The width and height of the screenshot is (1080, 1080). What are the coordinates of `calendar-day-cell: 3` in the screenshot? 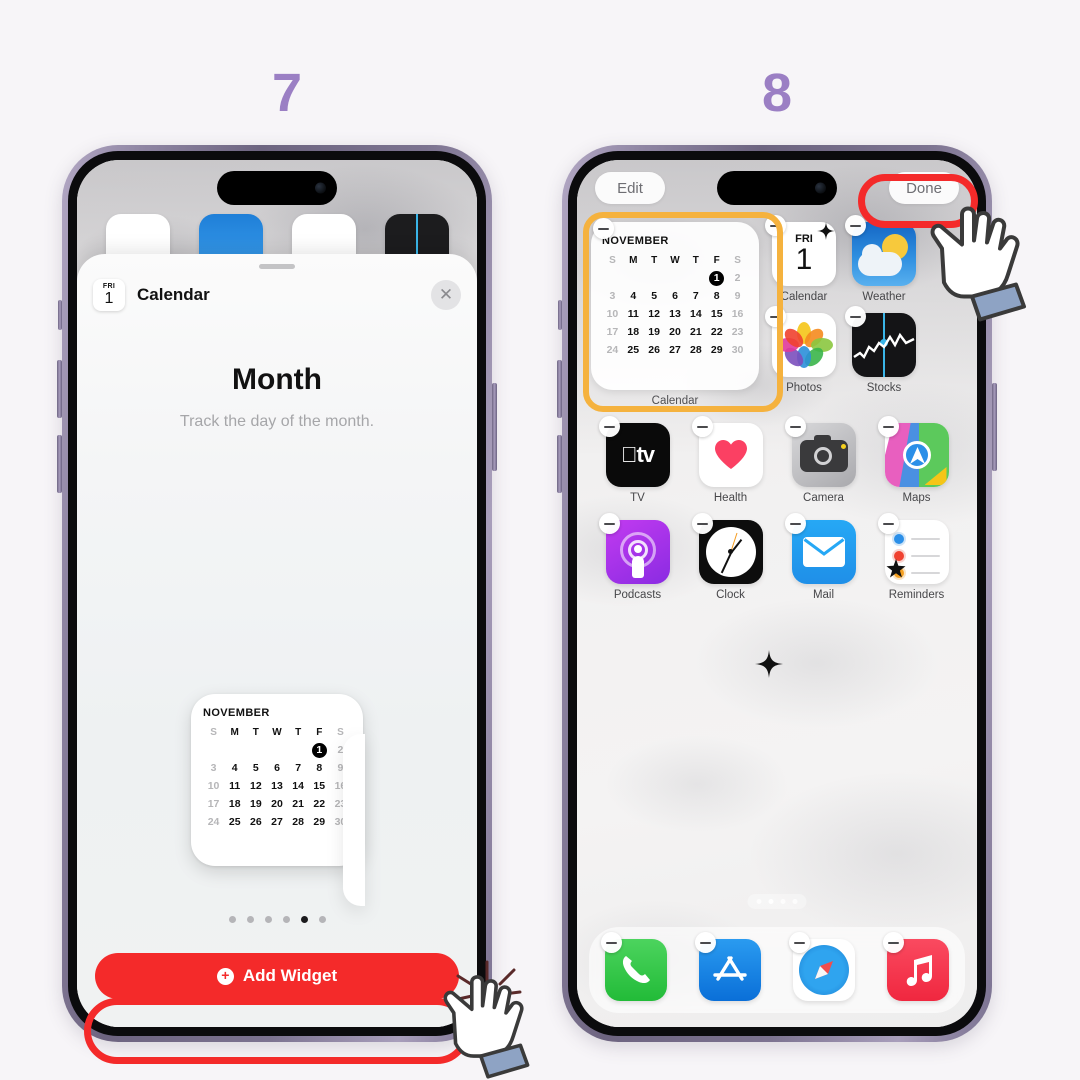 It's located at (213, 768).